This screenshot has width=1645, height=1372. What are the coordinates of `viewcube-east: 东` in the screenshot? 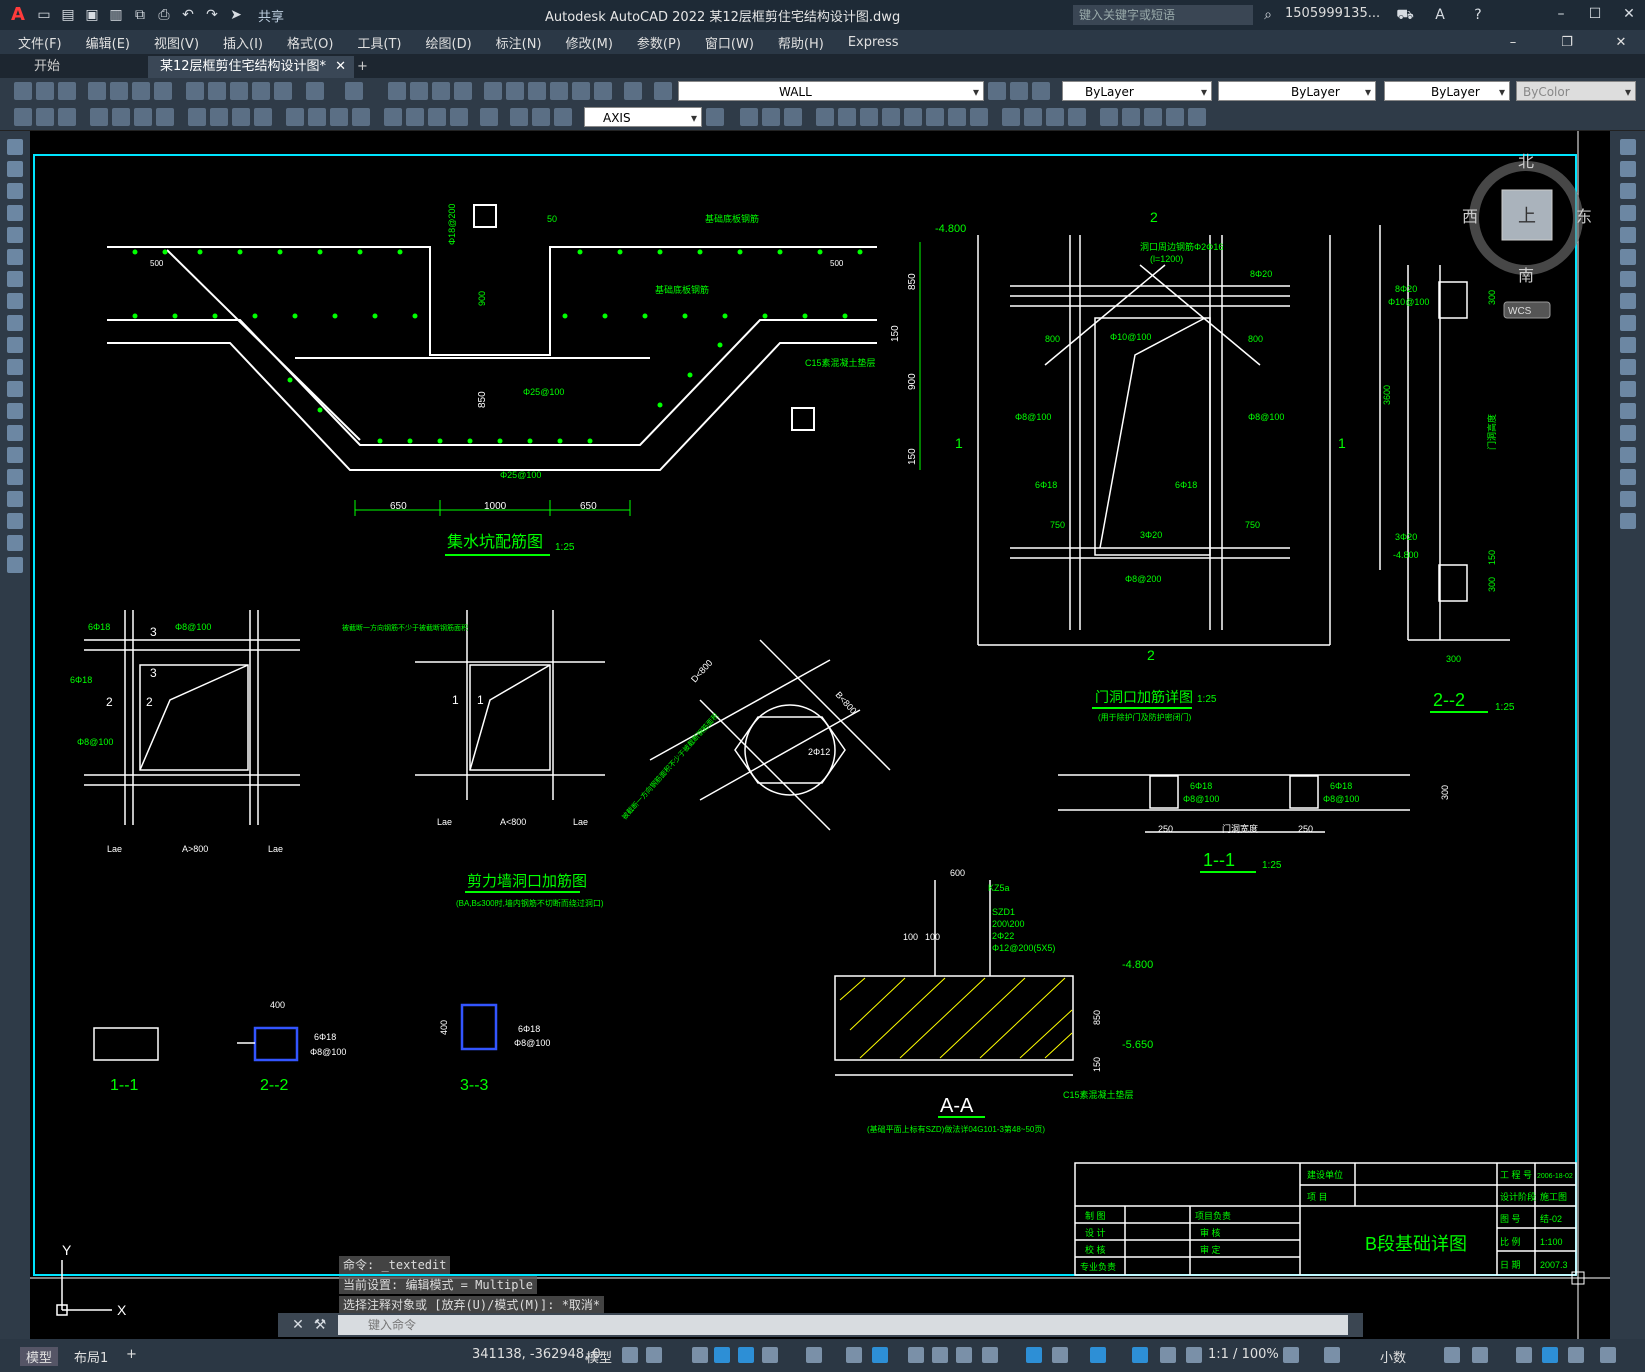 It's located at (1584, 217).